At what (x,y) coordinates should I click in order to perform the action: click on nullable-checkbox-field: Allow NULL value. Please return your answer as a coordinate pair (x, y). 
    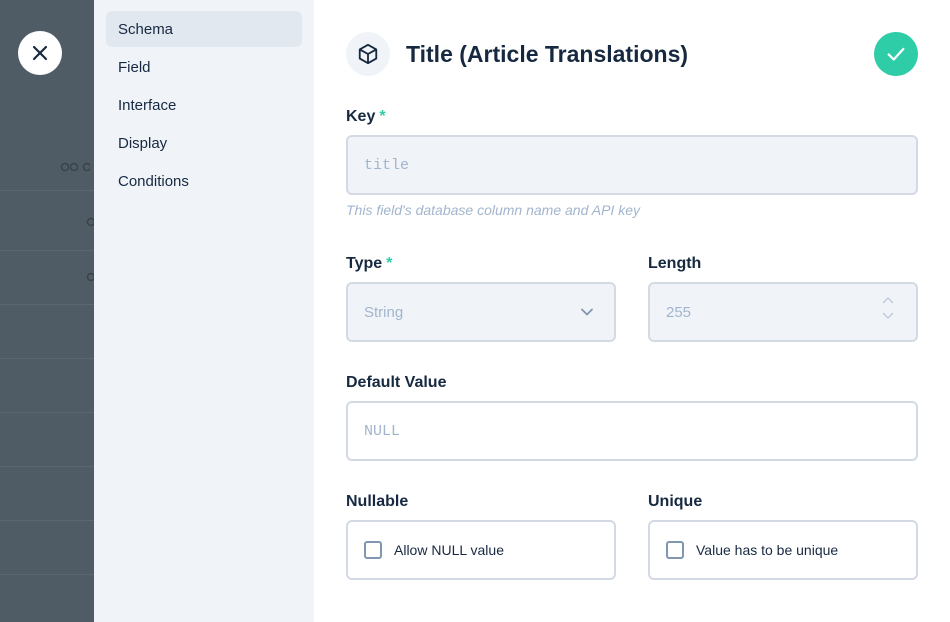
    Looking at the image, I should click on (481, 550).